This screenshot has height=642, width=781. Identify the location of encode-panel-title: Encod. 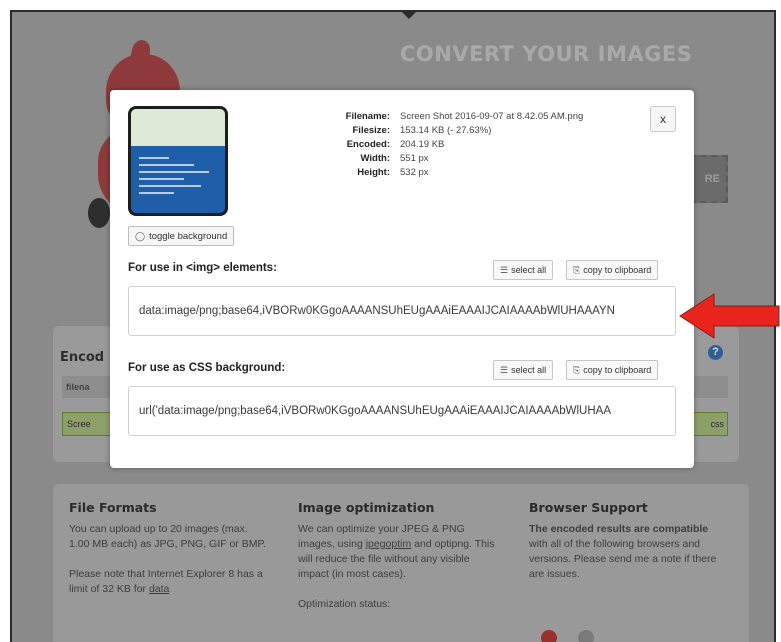
(82, 357).